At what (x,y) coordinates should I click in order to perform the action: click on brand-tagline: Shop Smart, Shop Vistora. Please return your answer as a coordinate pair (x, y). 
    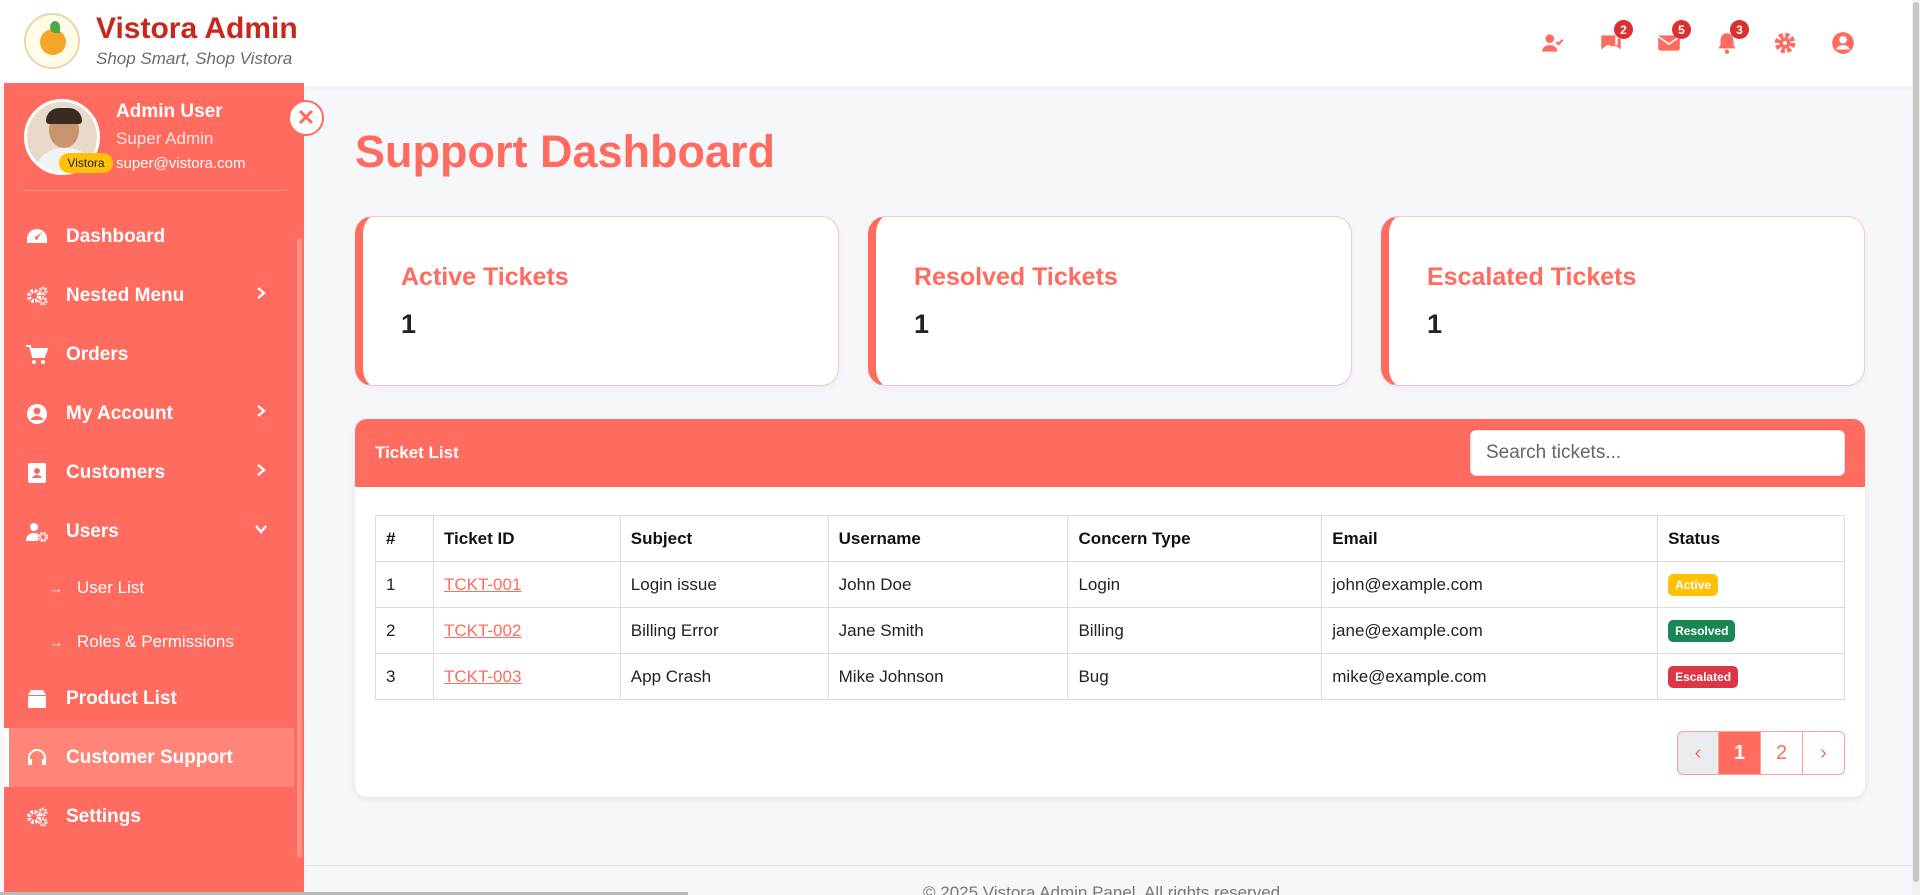
    Looking at the image, I should click on (194, 58).